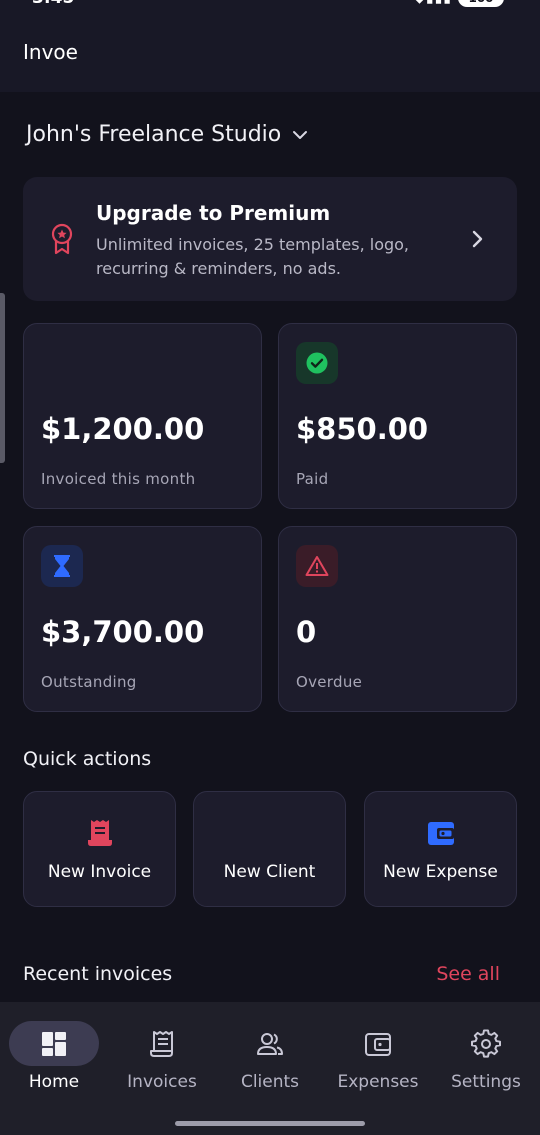 Image resolution: width=540 pixels, height=1135 pixels. What do you see at coordinates (53, 4) in the screenshot?
I see `status-time: 3:45` at bounding box center [53, 4].